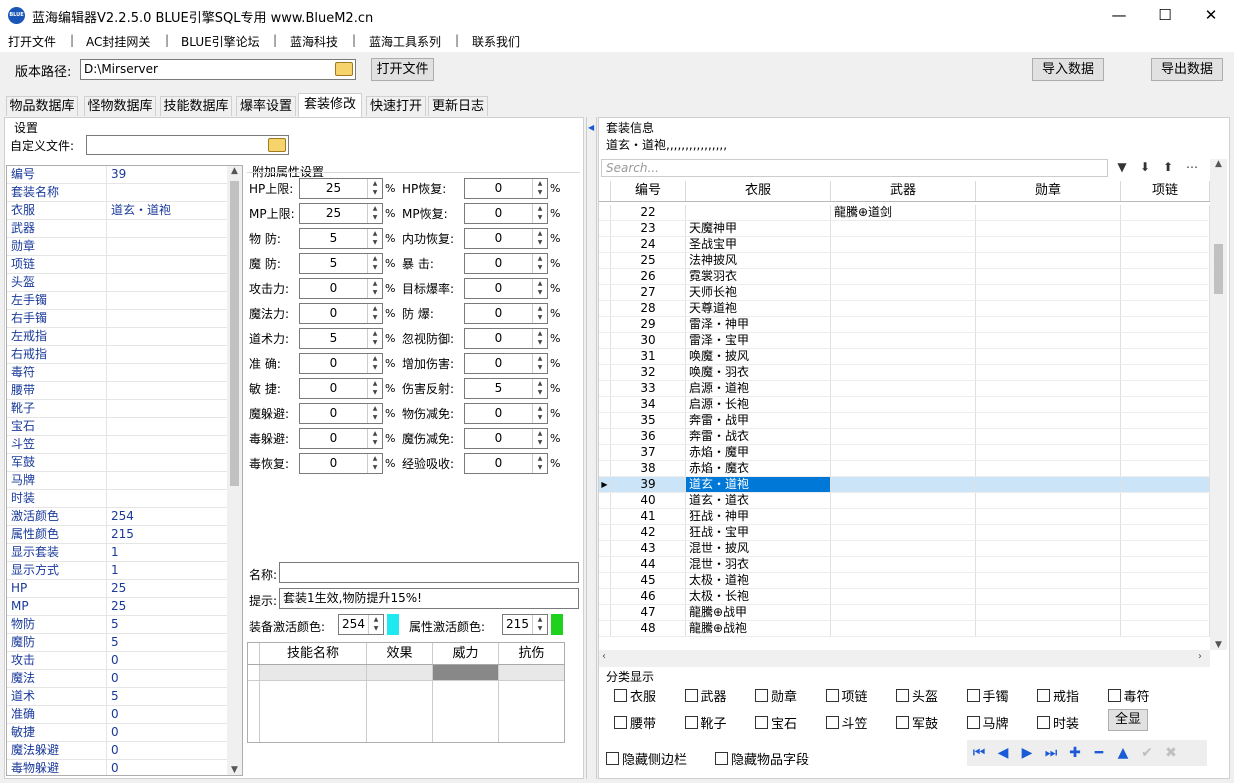  Describe the element at coordinates (648, 244) in the screenshot. I see `cell-id: 24` at that location.